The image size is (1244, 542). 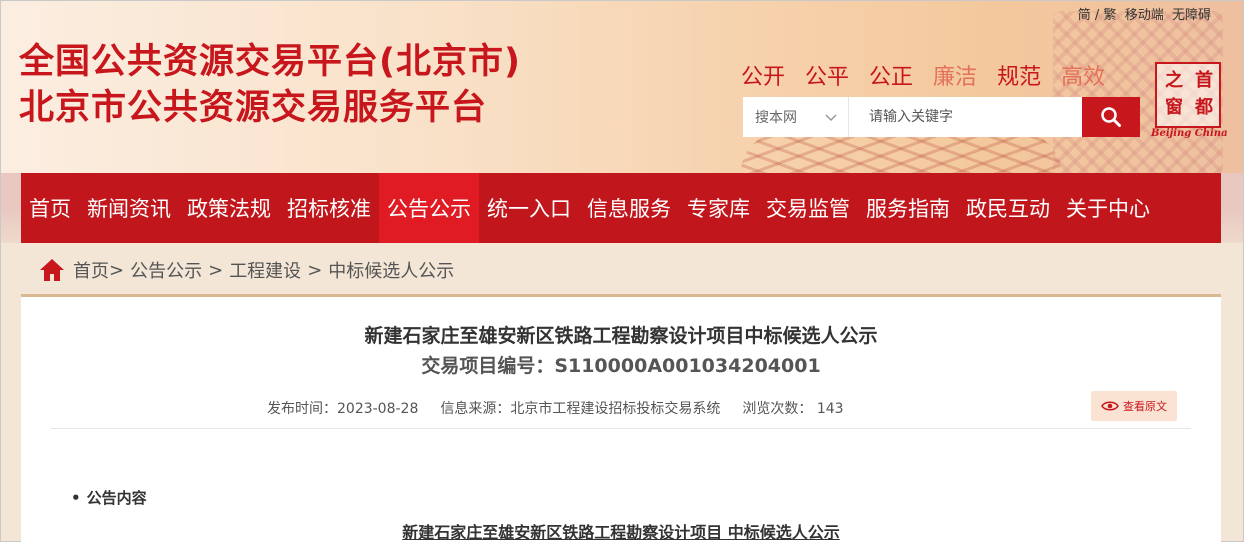 I want to click on article-title: 新建石家庄至雄安新区铁路工程勘察设计项目中标候选人公示, so click(x=621, y=336).